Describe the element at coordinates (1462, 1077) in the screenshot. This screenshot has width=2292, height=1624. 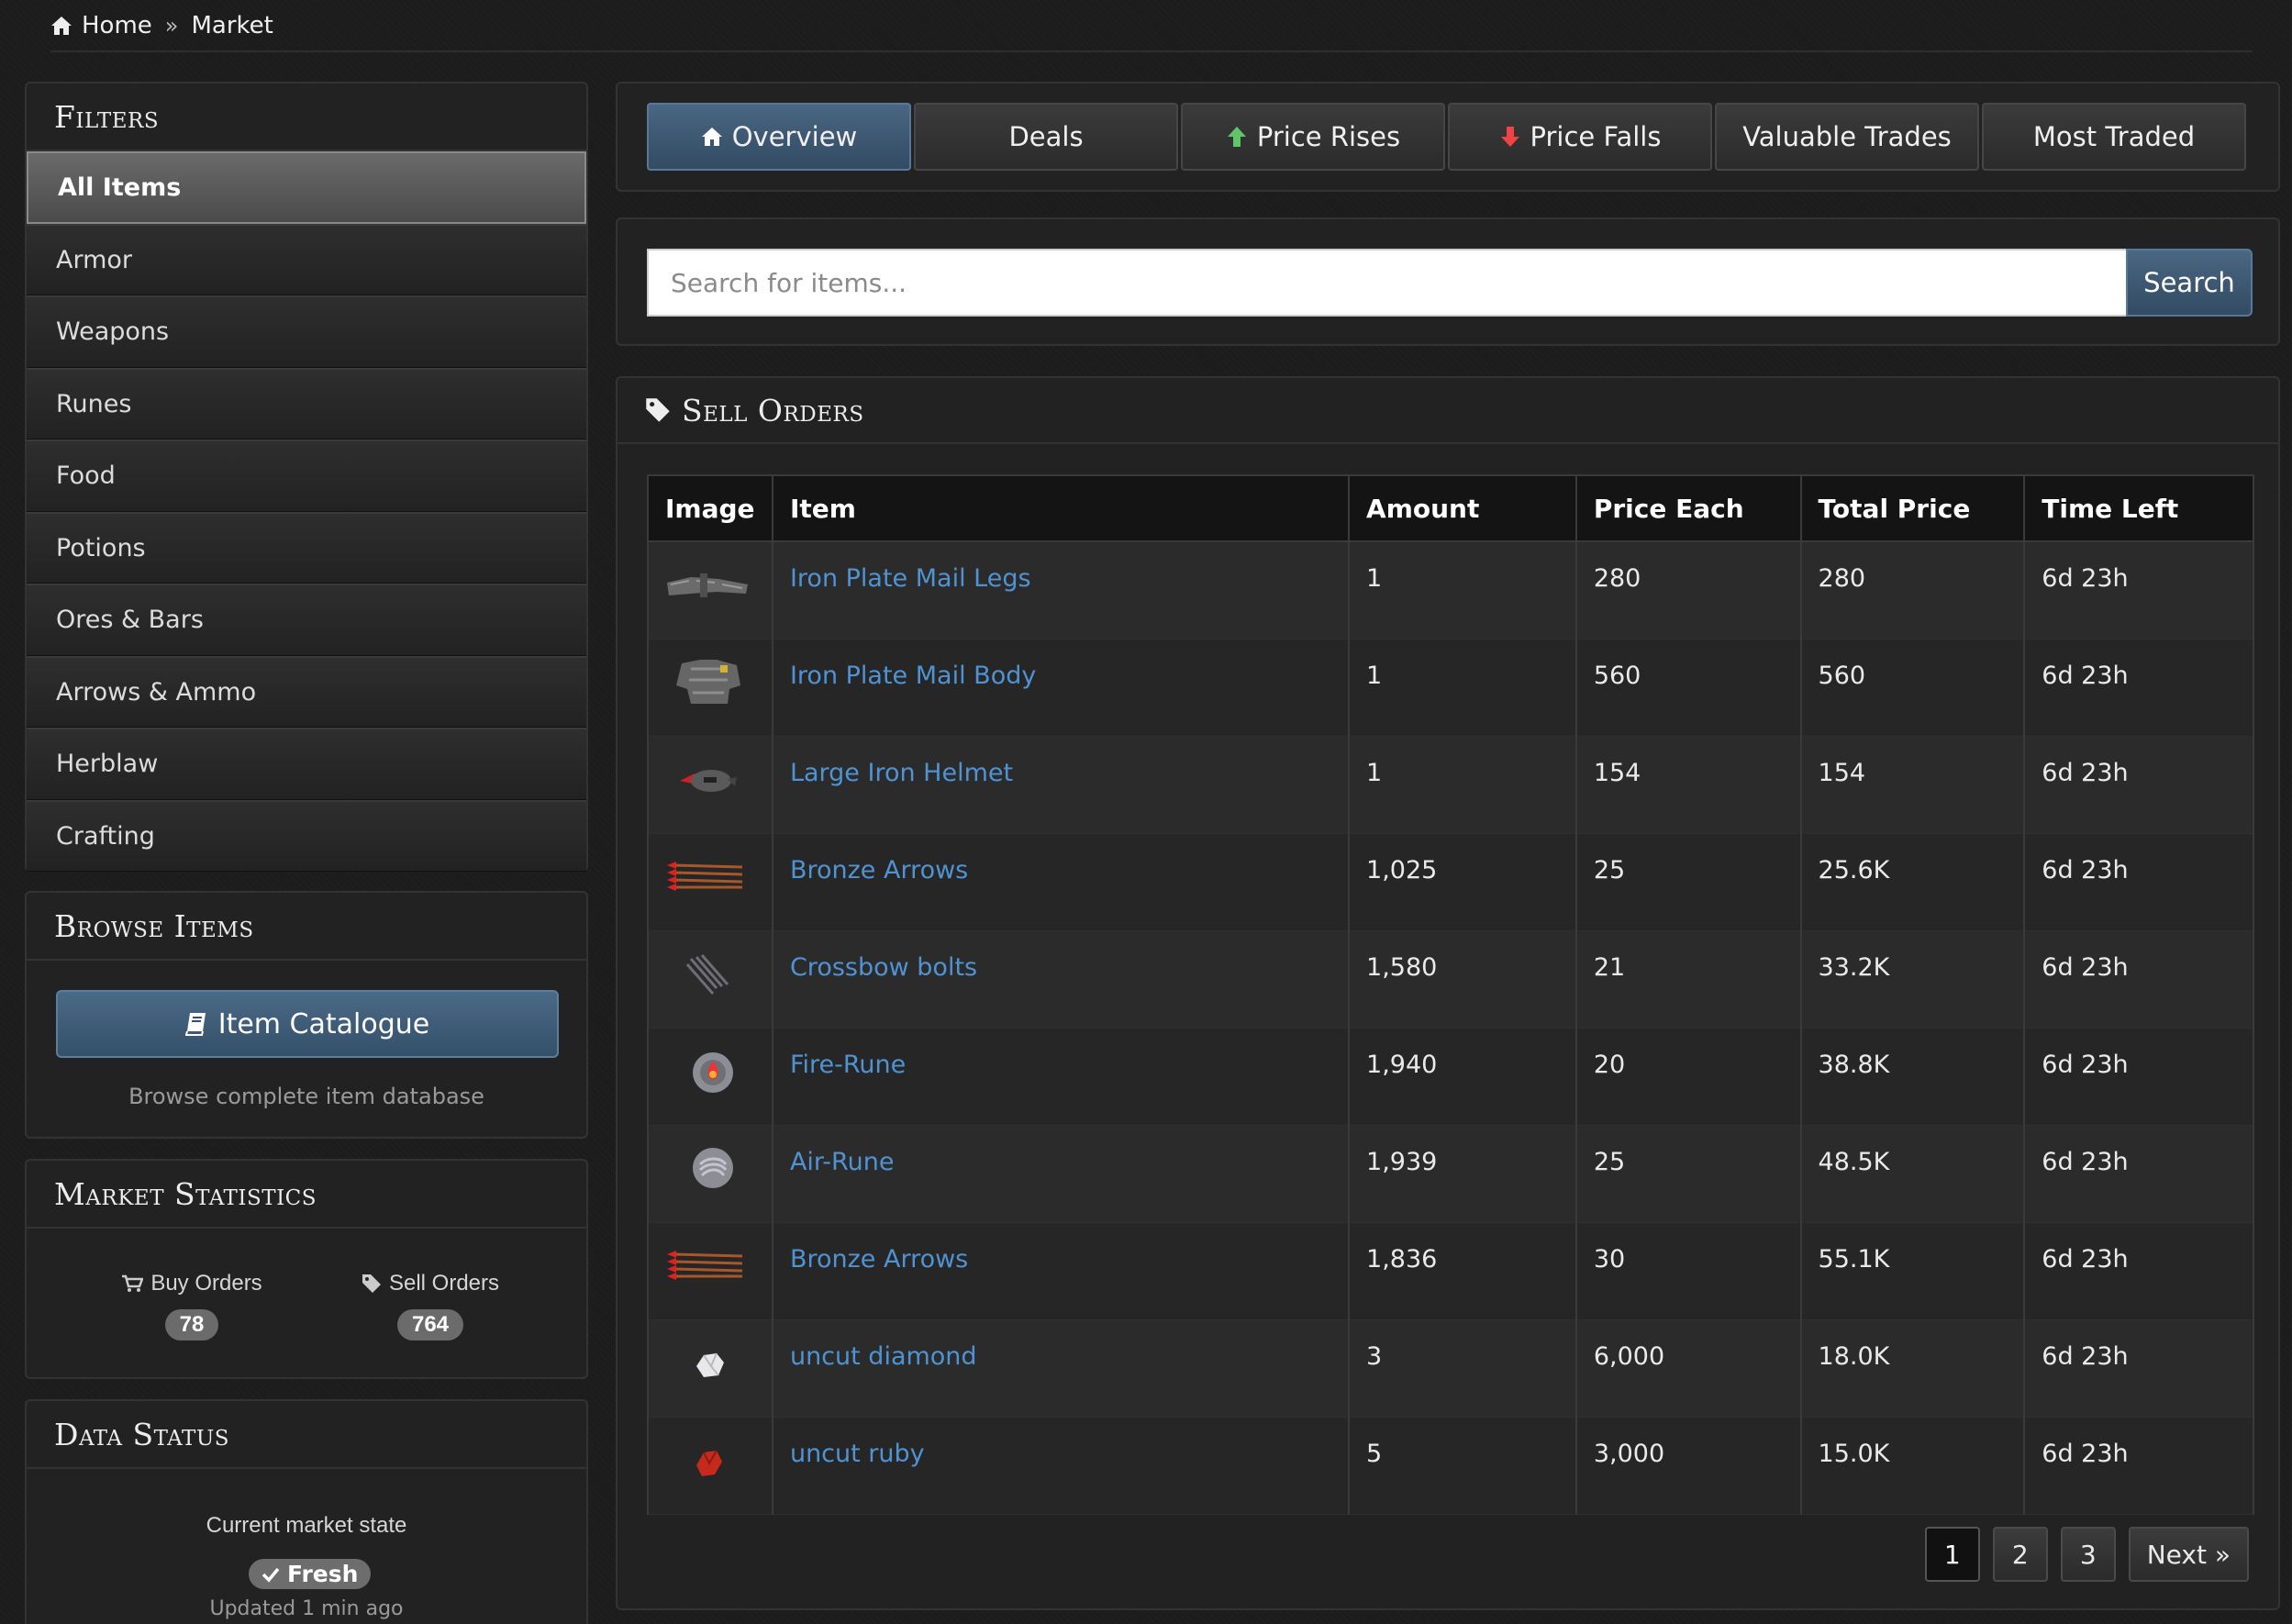
I see `amount-cell: 1,940` at that location.